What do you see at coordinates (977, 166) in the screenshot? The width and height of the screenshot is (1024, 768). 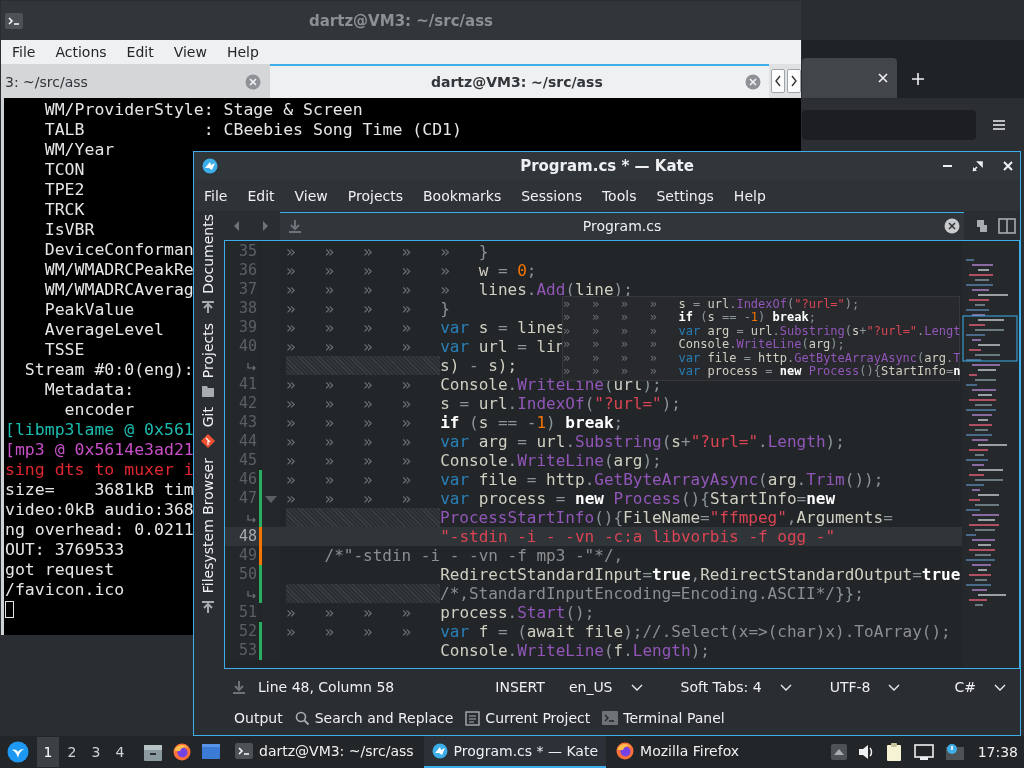 I see `maximize-icon` at bounding box center [977, 166].